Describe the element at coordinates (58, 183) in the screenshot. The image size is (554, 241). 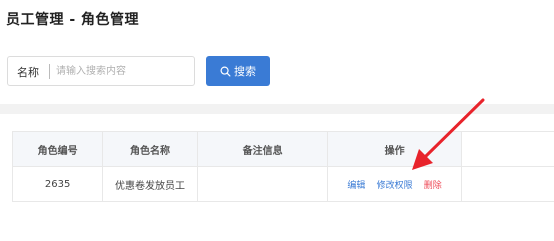
I see `cell-role-id: 2635` at that location.